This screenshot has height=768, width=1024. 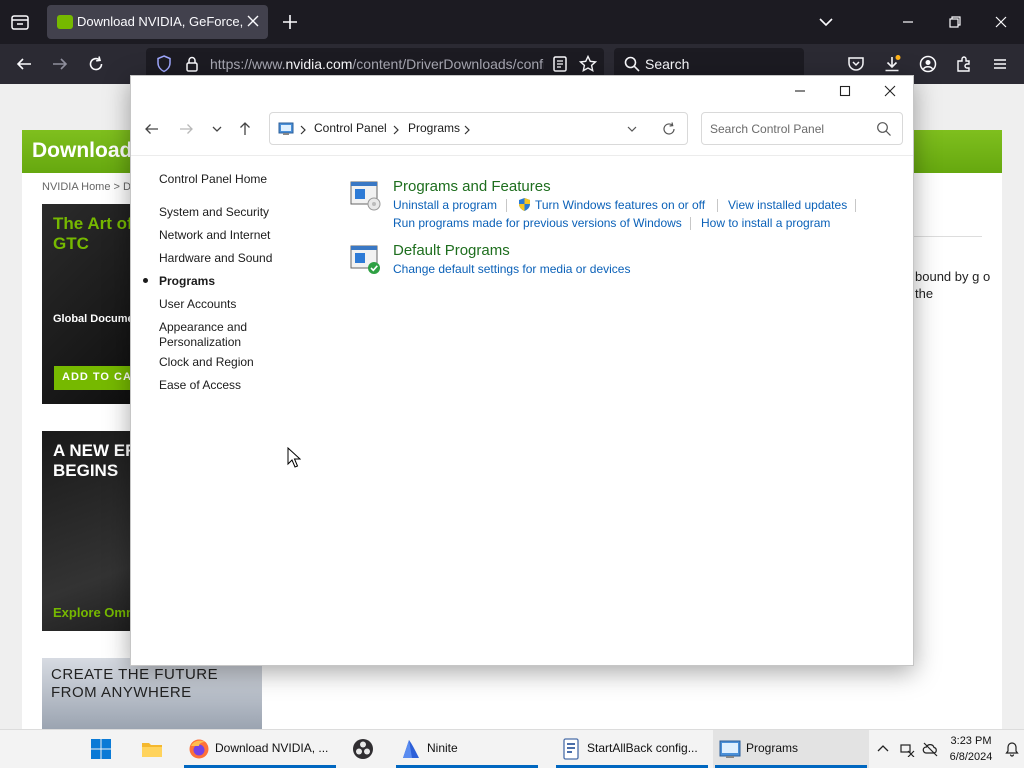 I want to click on reload-icon, so click(x=96, y=64).